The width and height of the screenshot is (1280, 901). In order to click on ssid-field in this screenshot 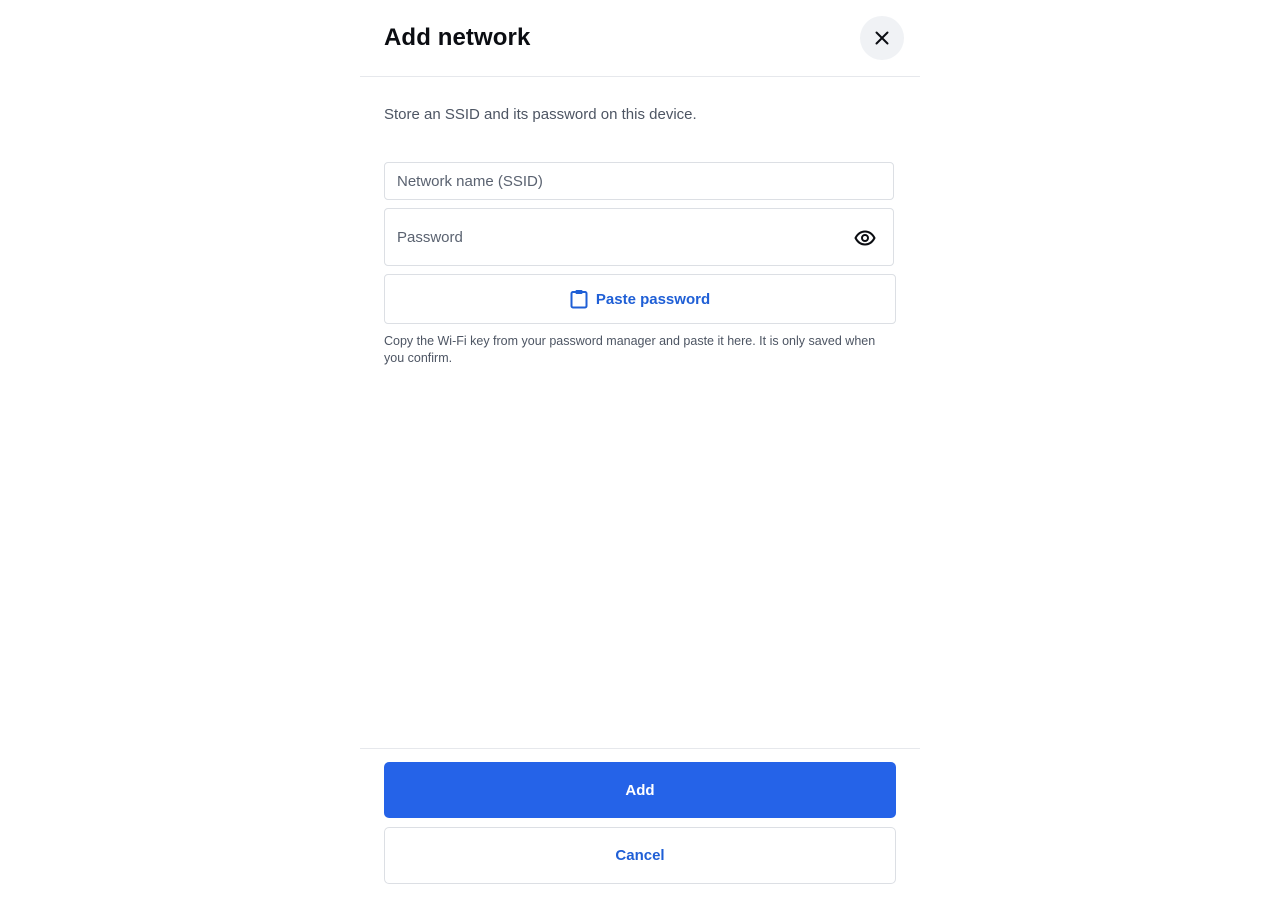, I will do `click(639, 181)`.